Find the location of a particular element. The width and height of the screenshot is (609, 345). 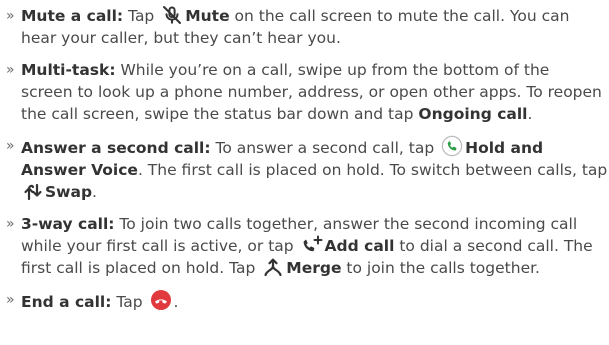

swap-arrows-icon is located at coordinates (33, 192).